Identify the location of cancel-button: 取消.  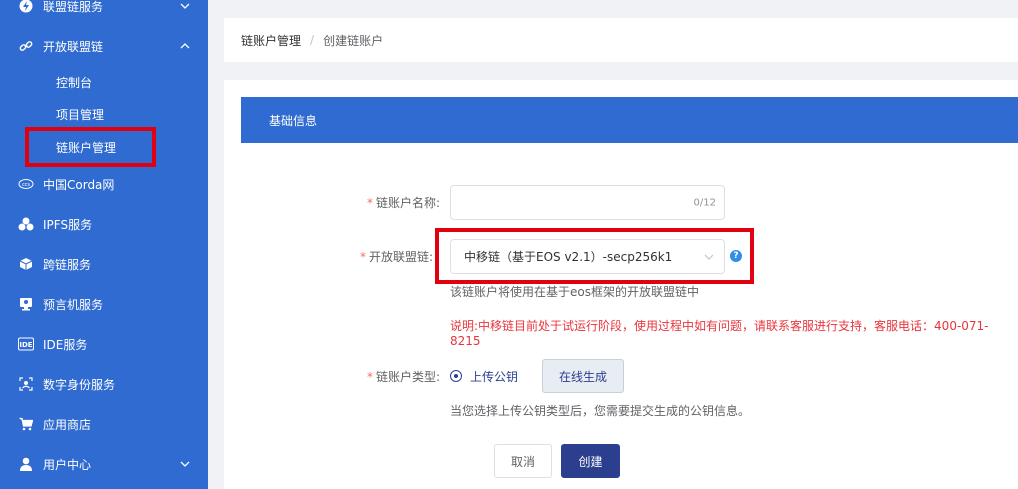
(523, 461).